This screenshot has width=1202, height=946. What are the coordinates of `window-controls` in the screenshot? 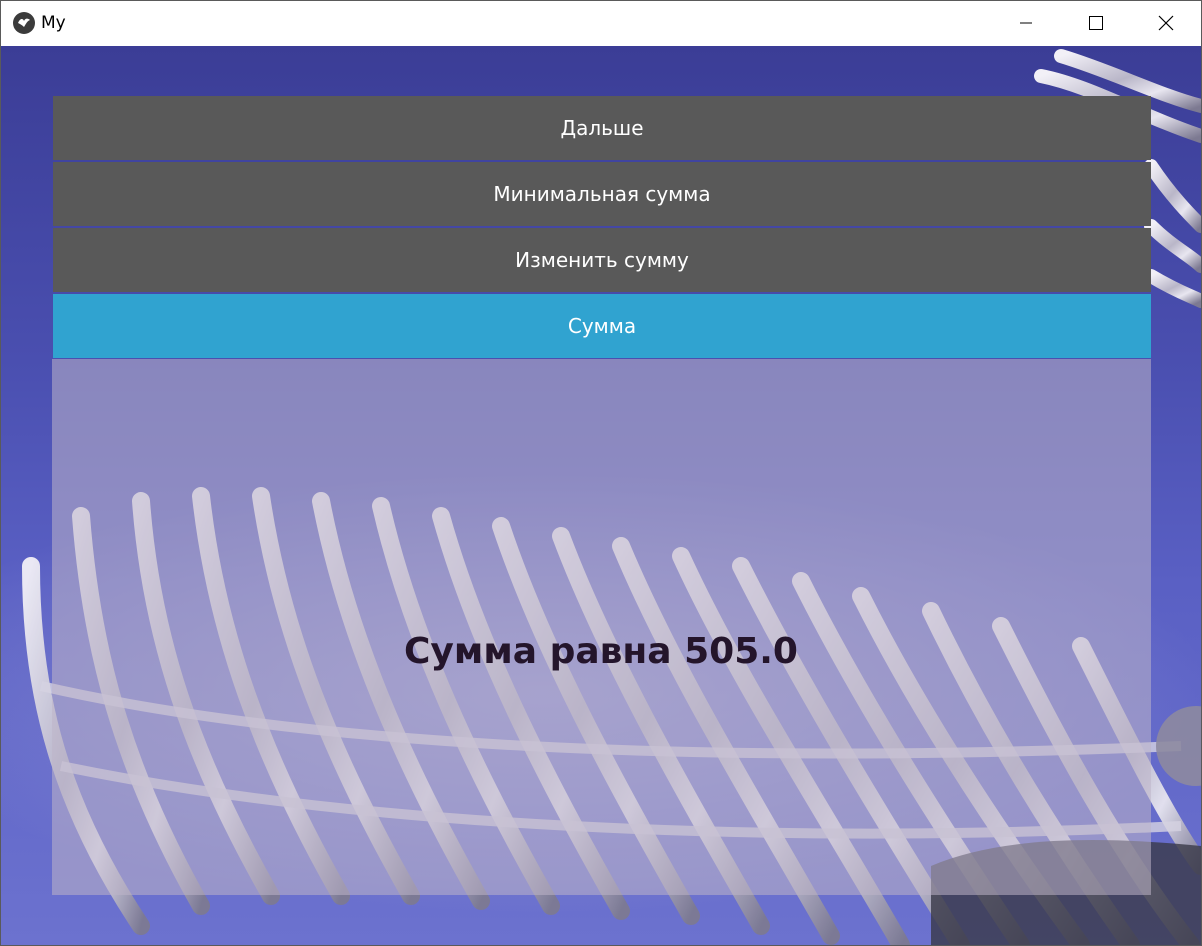 It's located at (1096, 23).